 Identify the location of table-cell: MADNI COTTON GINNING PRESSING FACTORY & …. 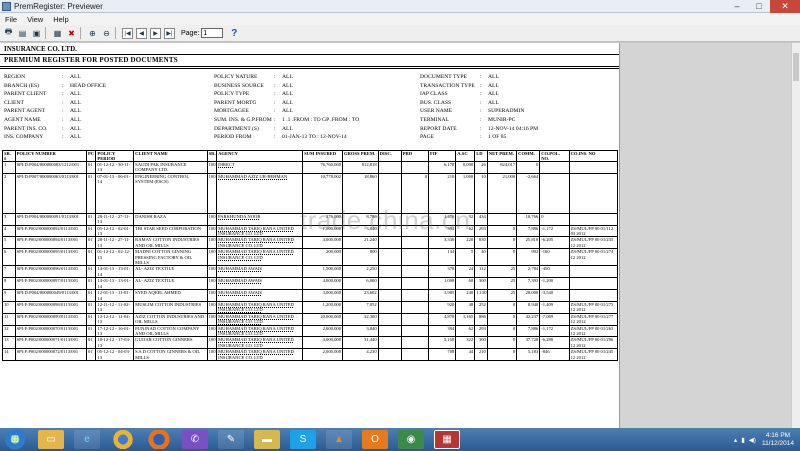
(170, 257).